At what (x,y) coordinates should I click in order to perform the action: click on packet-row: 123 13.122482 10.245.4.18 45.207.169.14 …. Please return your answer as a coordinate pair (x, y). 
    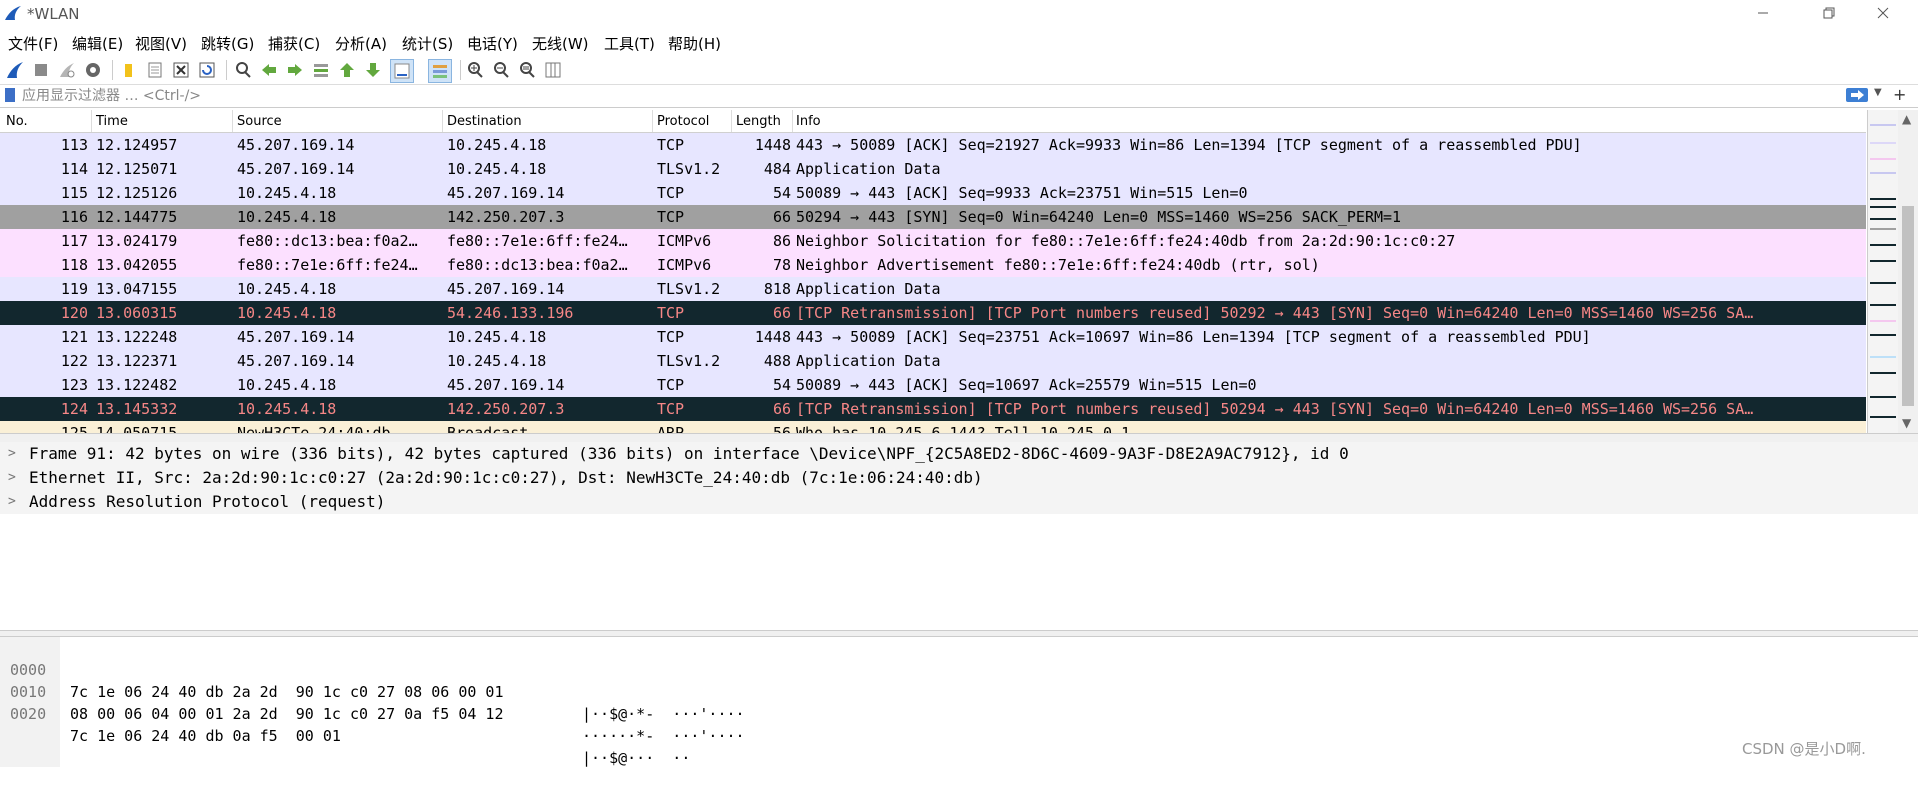
    Looking at the image, I should click on (933, 385).